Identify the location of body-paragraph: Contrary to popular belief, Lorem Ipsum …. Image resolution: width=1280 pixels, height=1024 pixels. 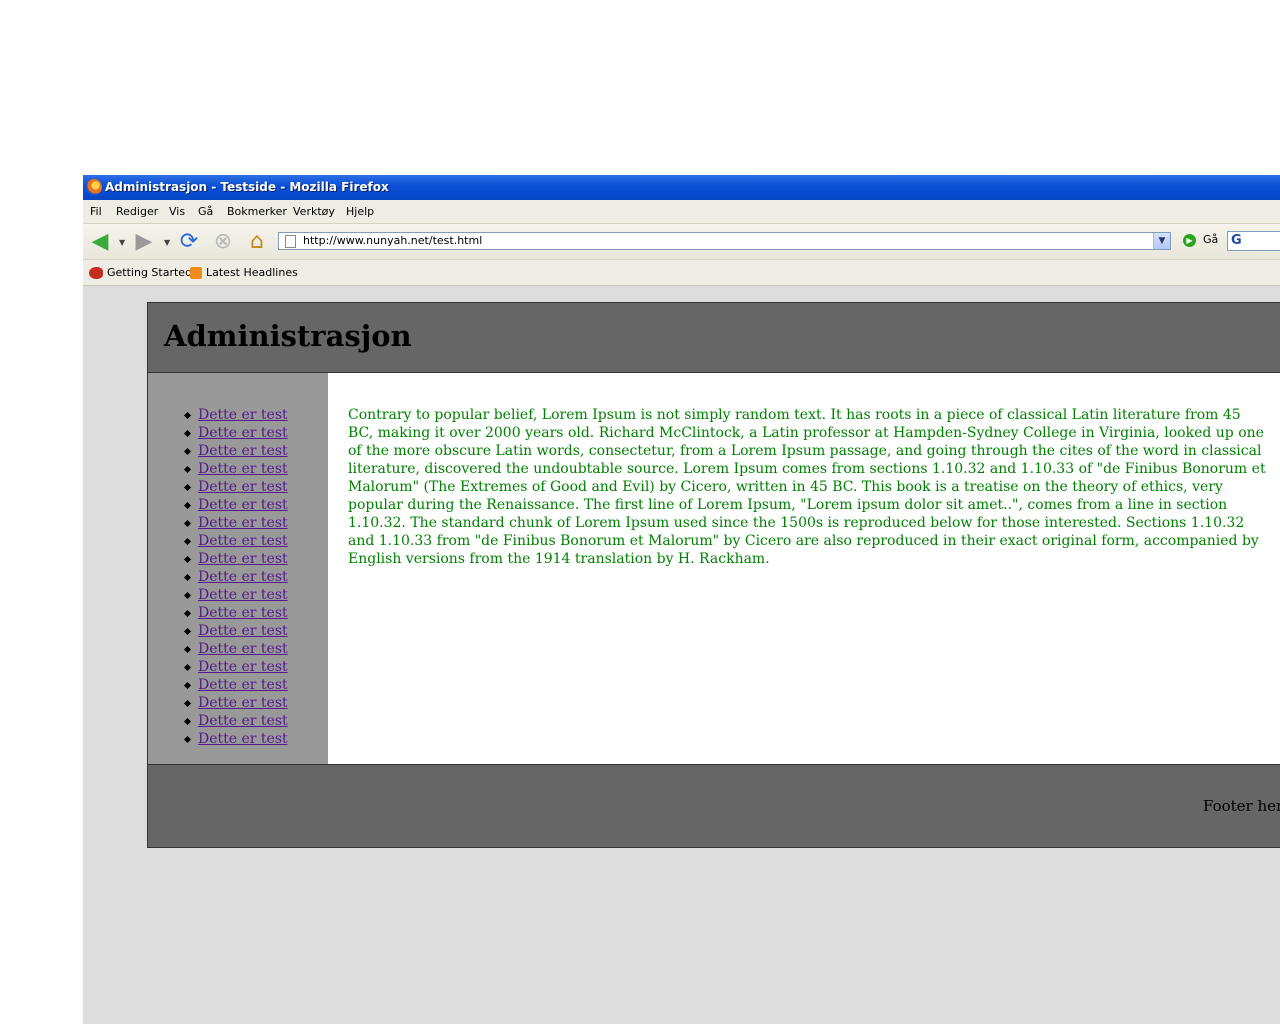
(807, 487).